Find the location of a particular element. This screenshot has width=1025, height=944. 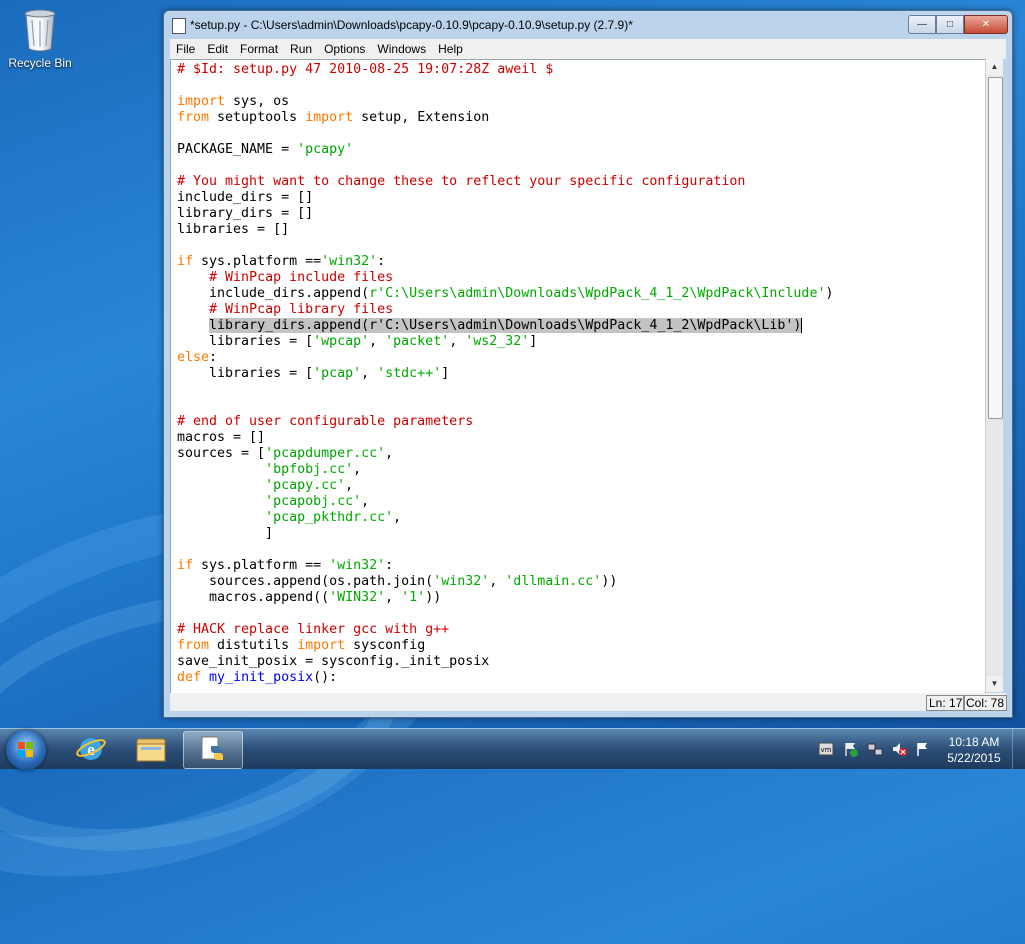

code-string: 'pcapy.cc' is located at coordinates (305, 485).